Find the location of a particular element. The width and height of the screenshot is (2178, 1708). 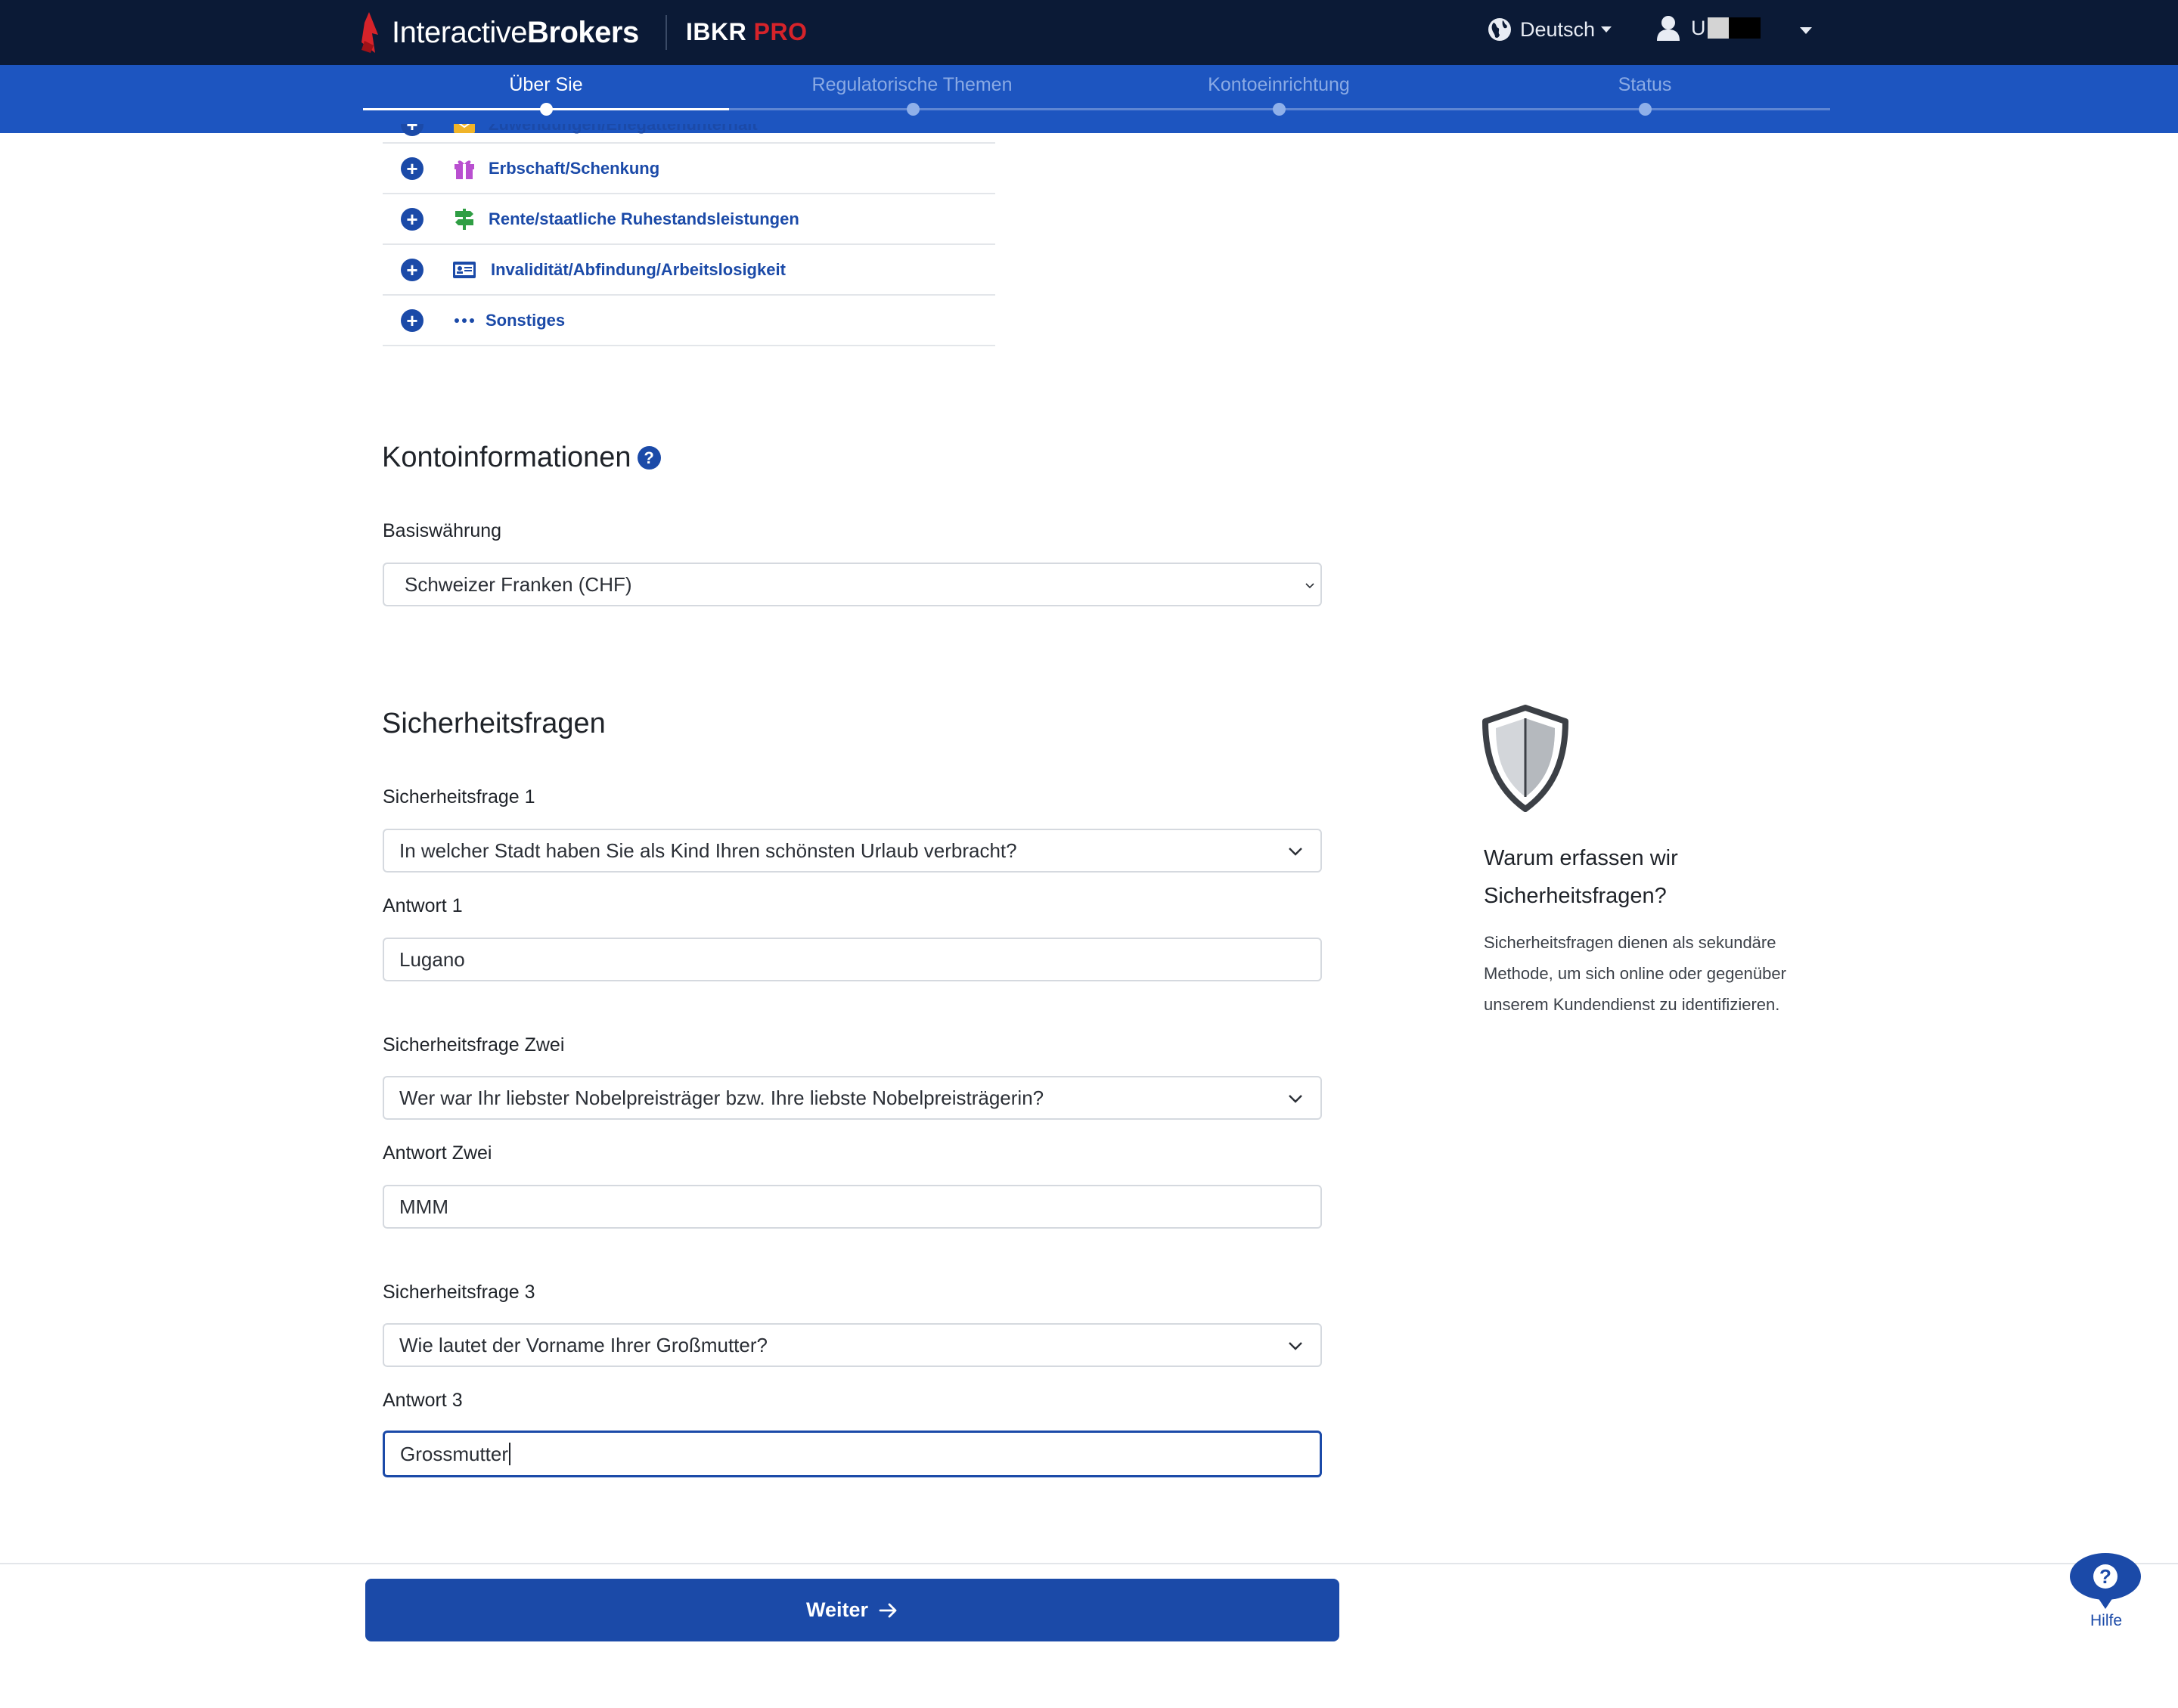

id-card-icon is located at coordinates (464, 269).